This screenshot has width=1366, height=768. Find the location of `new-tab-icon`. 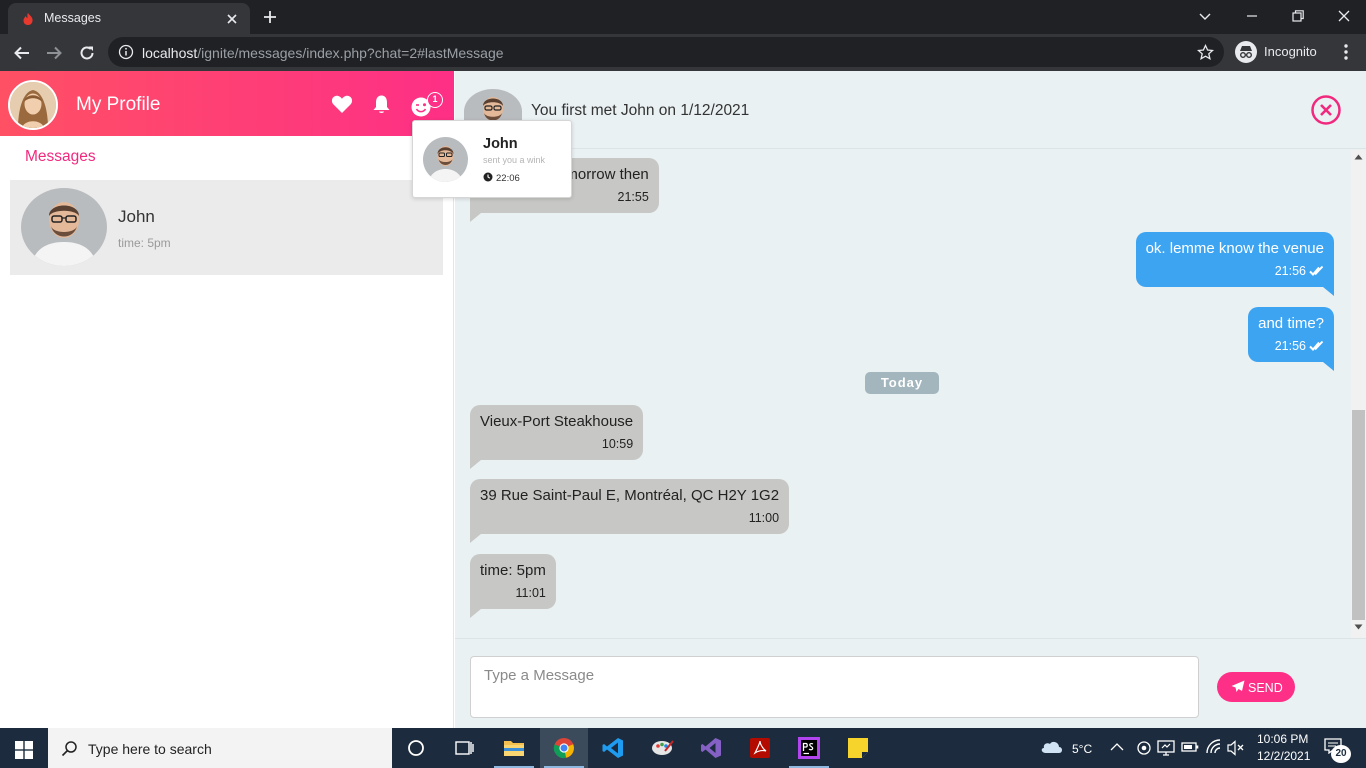

new-tab-icon is located at coordinates (270, 17).